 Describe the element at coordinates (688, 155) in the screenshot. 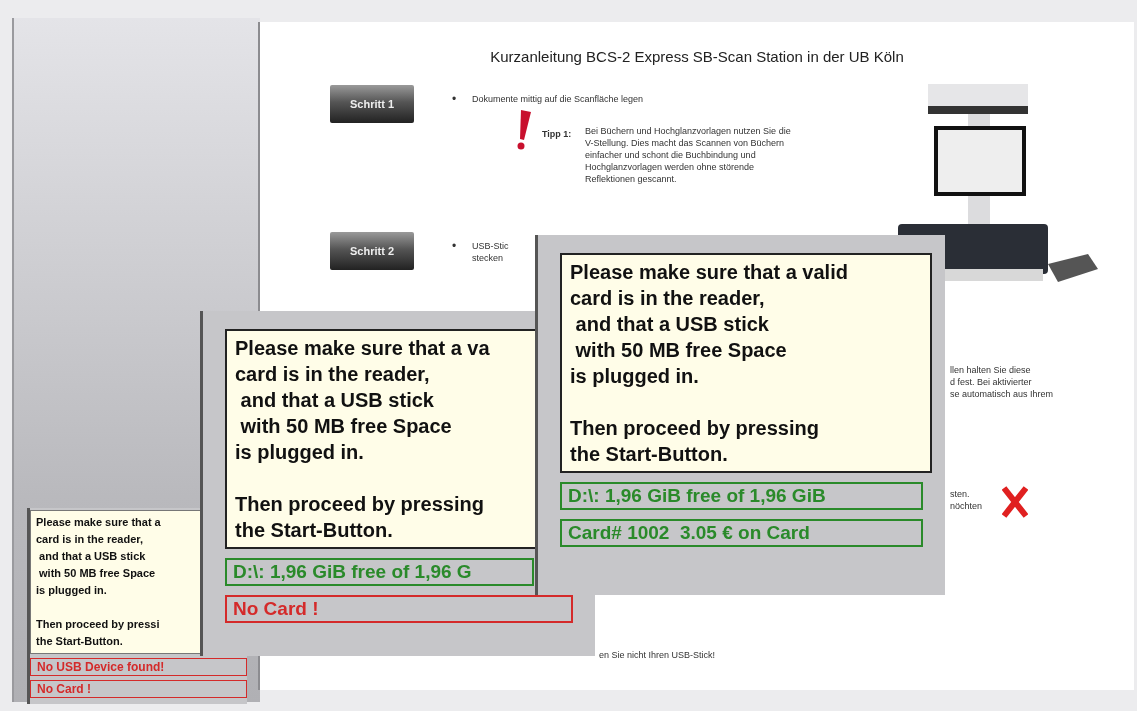

I see `tip-text: Bei Büchern und Hochglanzvorlagen nutzen Sie die V-Stellung. Dies macht das Scannen von Büchern einfacher und schont die Buchbindung und Hochglanzvorlagen werden ohne störende Reflektionen gescannt.` at that location.